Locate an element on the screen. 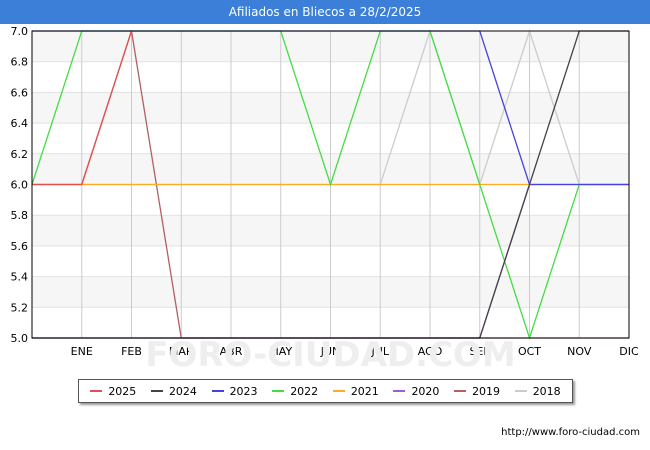 Image resolution: width=650 pixels, height=450 pixels. y-tick-label: 5.6 is located at coordinates (20, 246).